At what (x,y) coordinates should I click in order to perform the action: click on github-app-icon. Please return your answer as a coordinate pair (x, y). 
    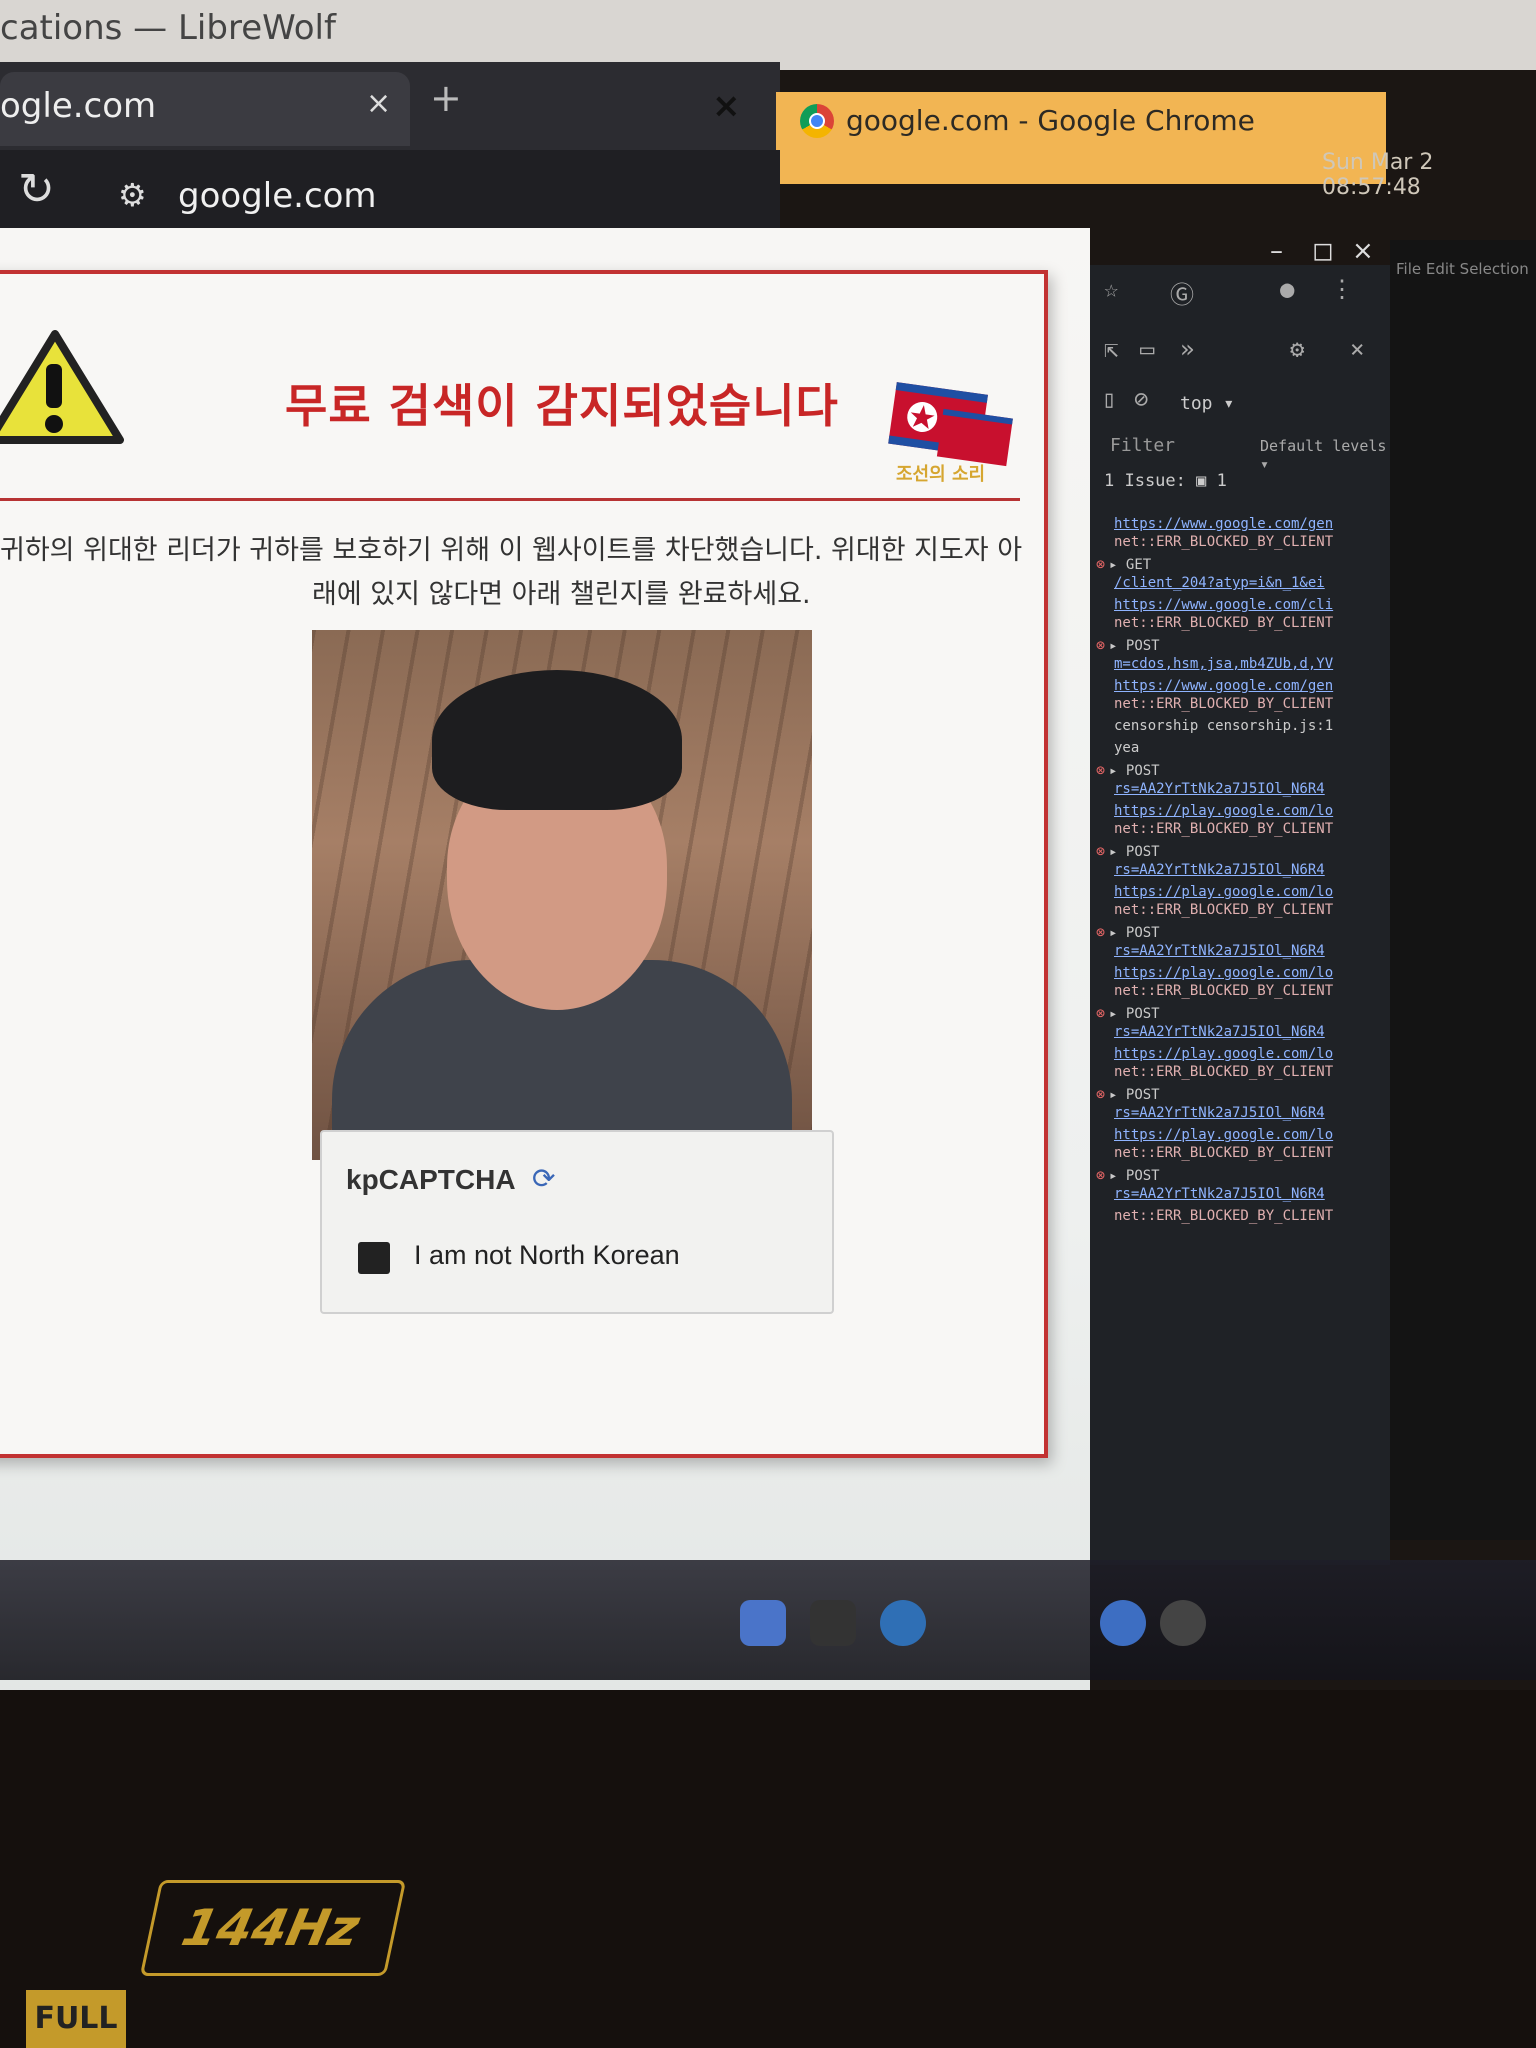
    Looking at the image, I should click on (1183, 1623).